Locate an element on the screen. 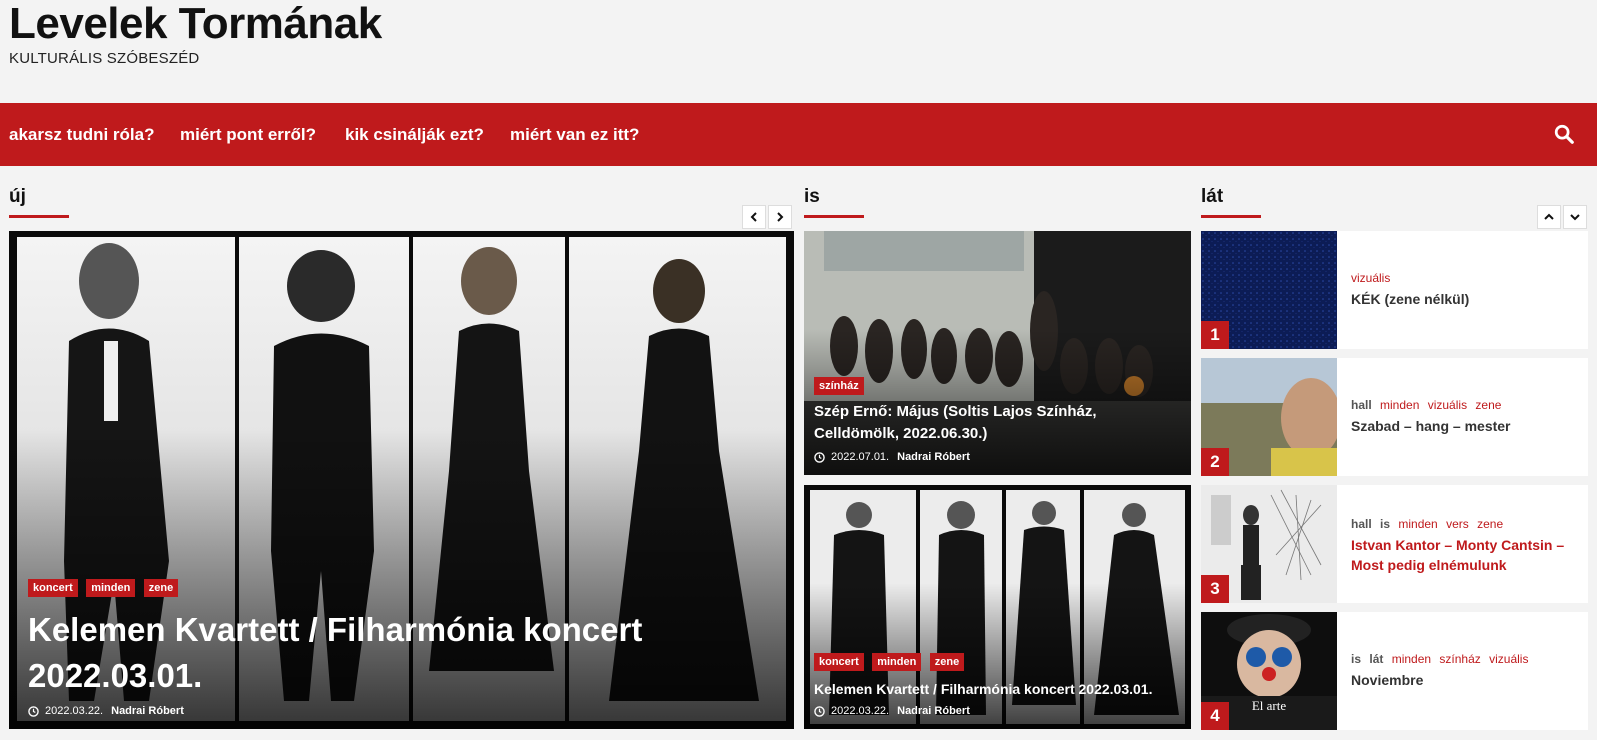 The image size is (1597, 740). lat-tags: is lát minden színház vizuális is located at coordinates (1442, 659).